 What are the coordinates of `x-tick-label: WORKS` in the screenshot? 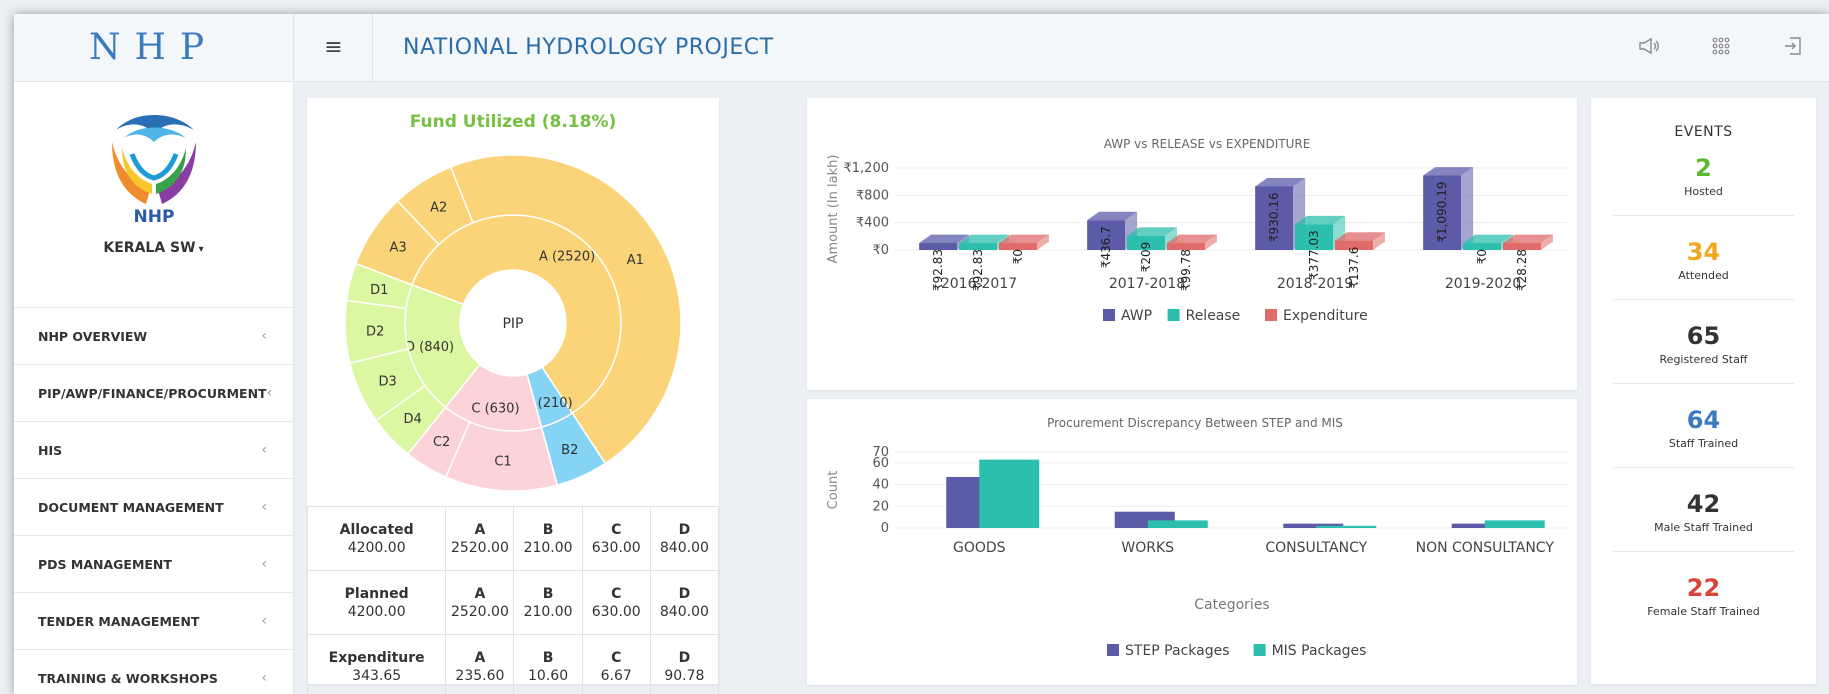 It's located at (1147, 548).